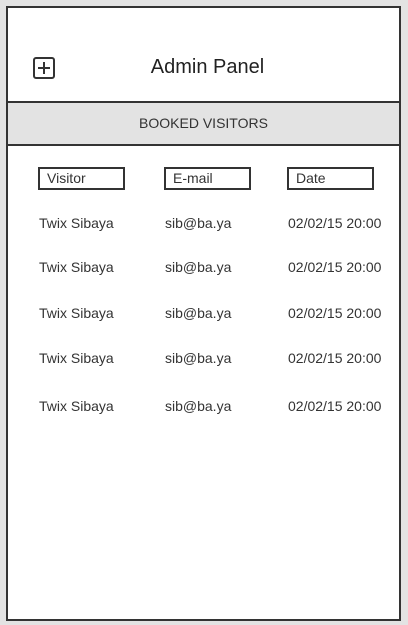 The width and height of the screenshot is (408, 625). I want to click on section-header-booked-visitors: BOOKED VISITORS, so click(203, 123).